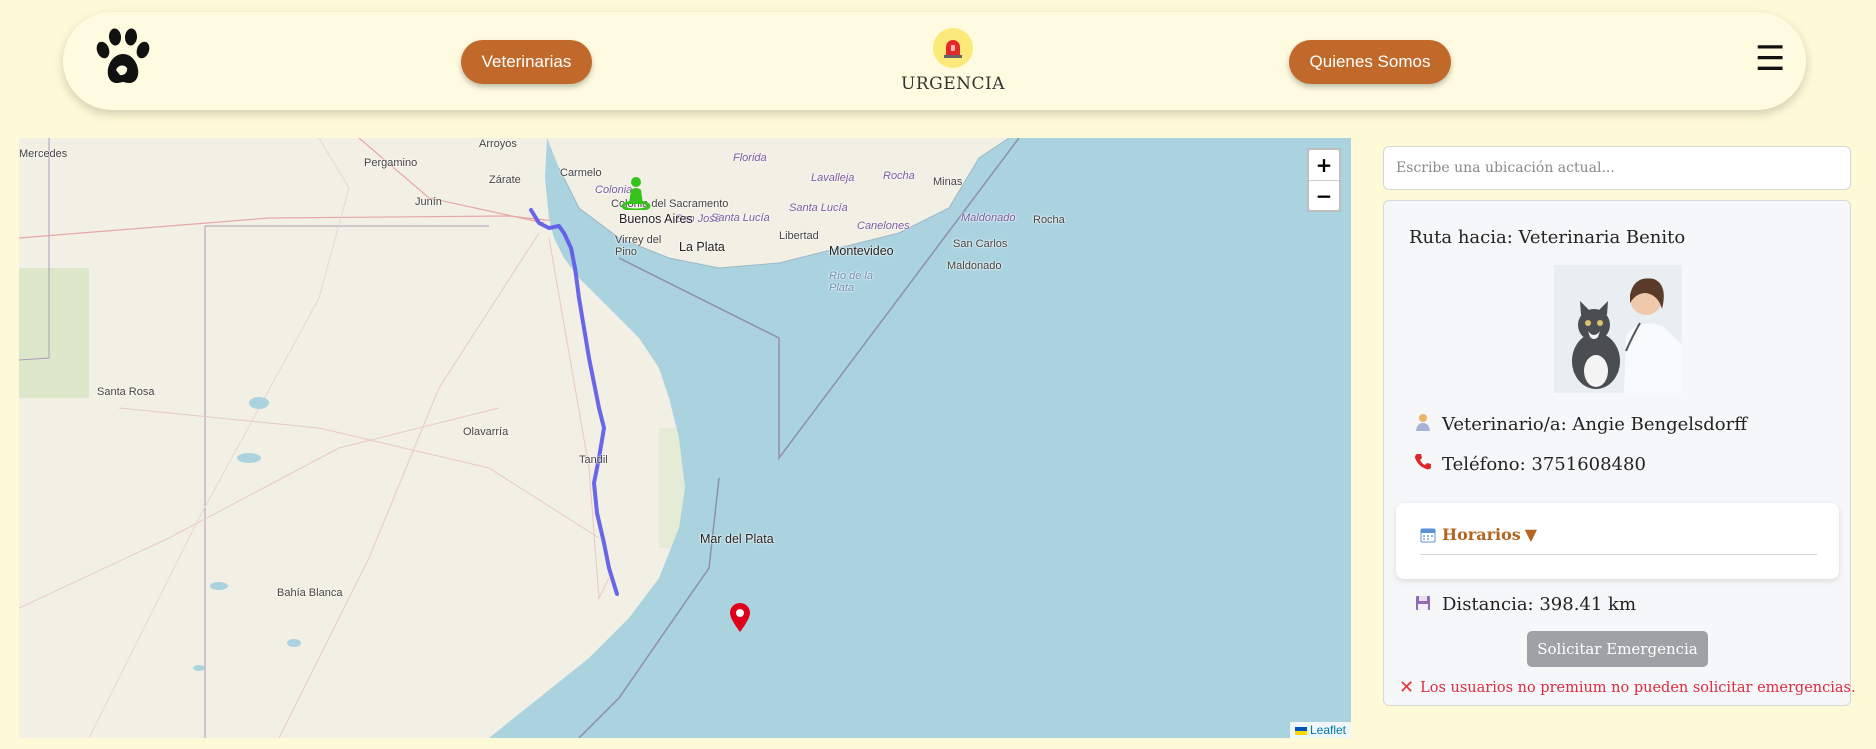 The width and height of the screenshot is (1876, 749). I want to click on urgencia-link: URGENCIA, so click(953, 61).